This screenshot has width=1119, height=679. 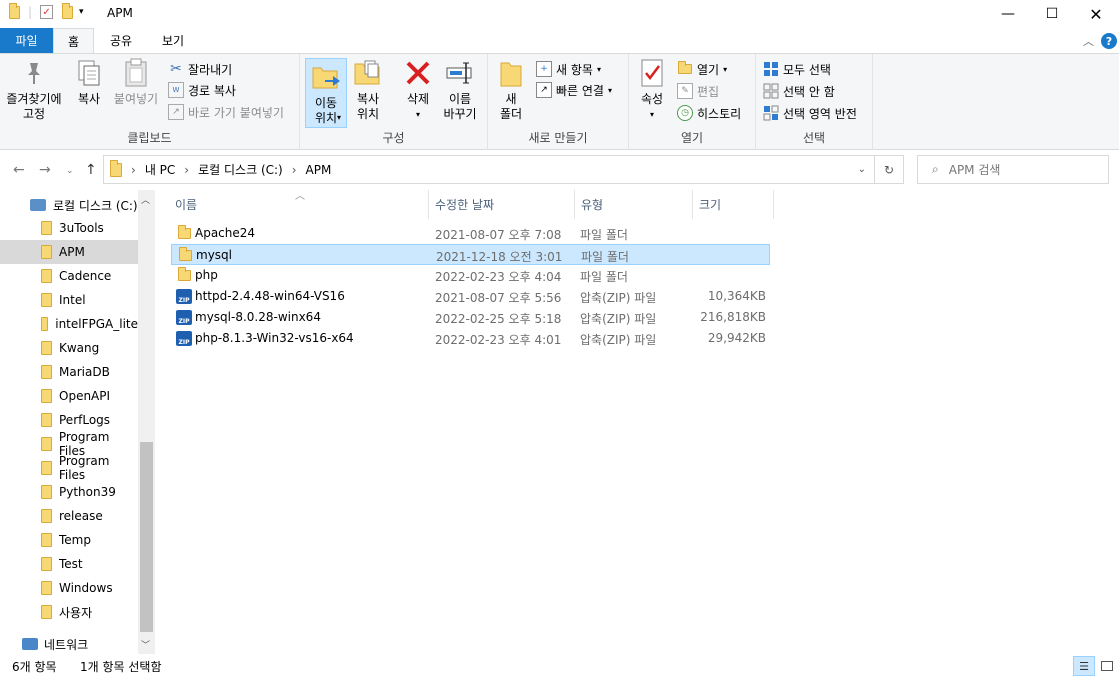 I want to click on details-view-button: ☰, so click(x=1084, y=666).